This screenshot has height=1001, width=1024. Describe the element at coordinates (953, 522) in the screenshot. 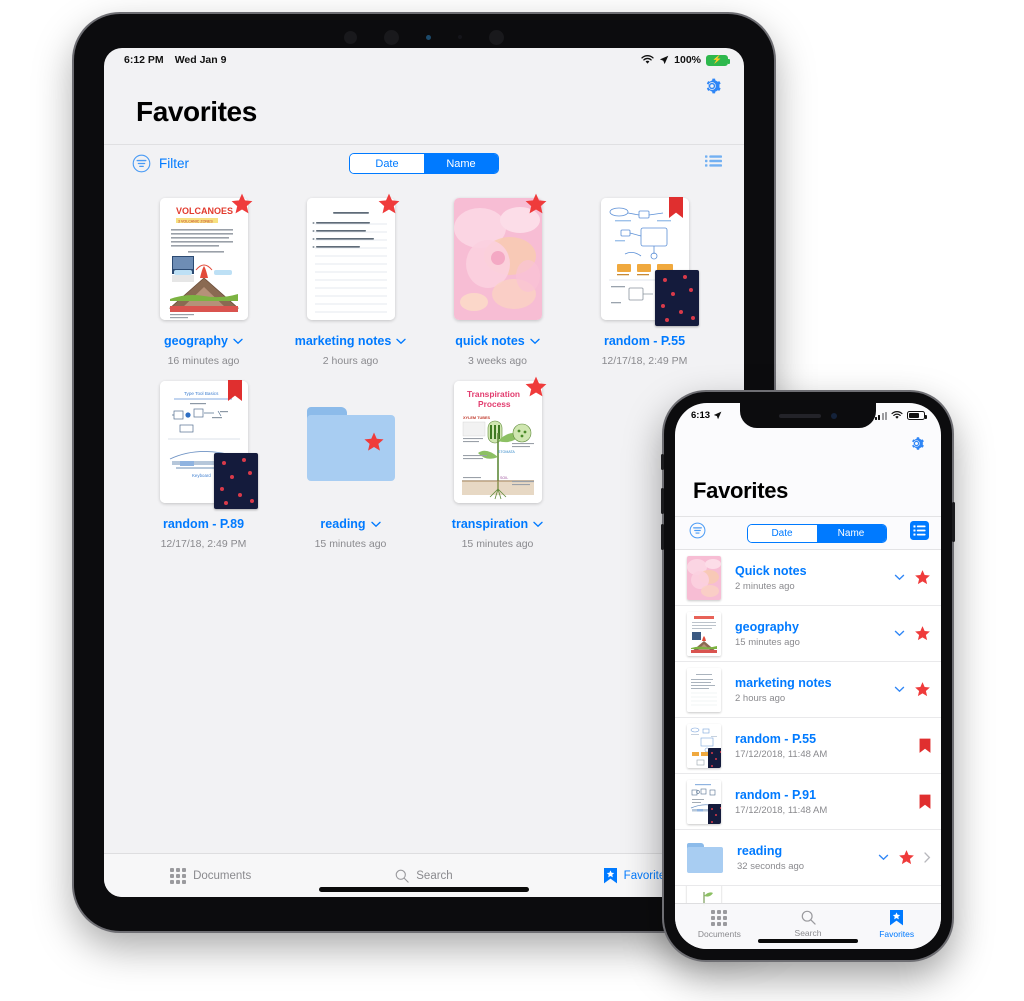

I see `power-button` at that location.